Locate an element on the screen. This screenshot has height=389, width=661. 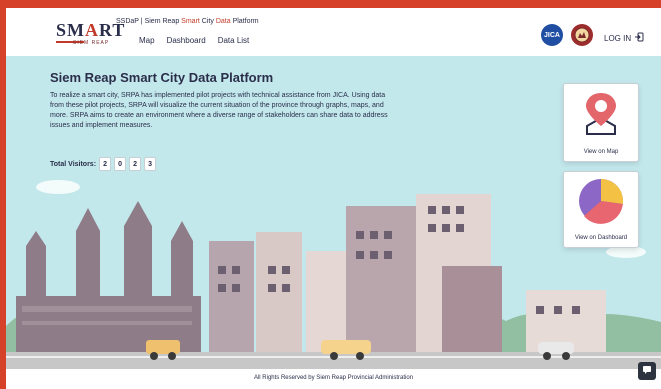
main-nav: Map Dashboard Data List is located at coordinates (194, 40).